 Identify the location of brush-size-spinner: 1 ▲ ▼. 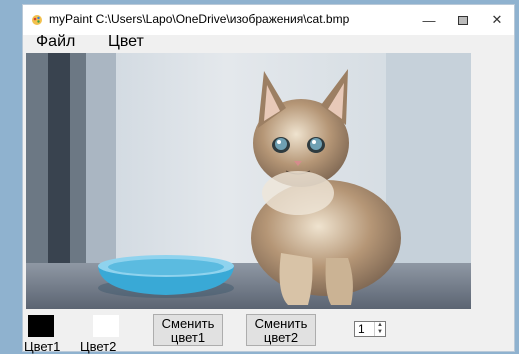
(370, 329).